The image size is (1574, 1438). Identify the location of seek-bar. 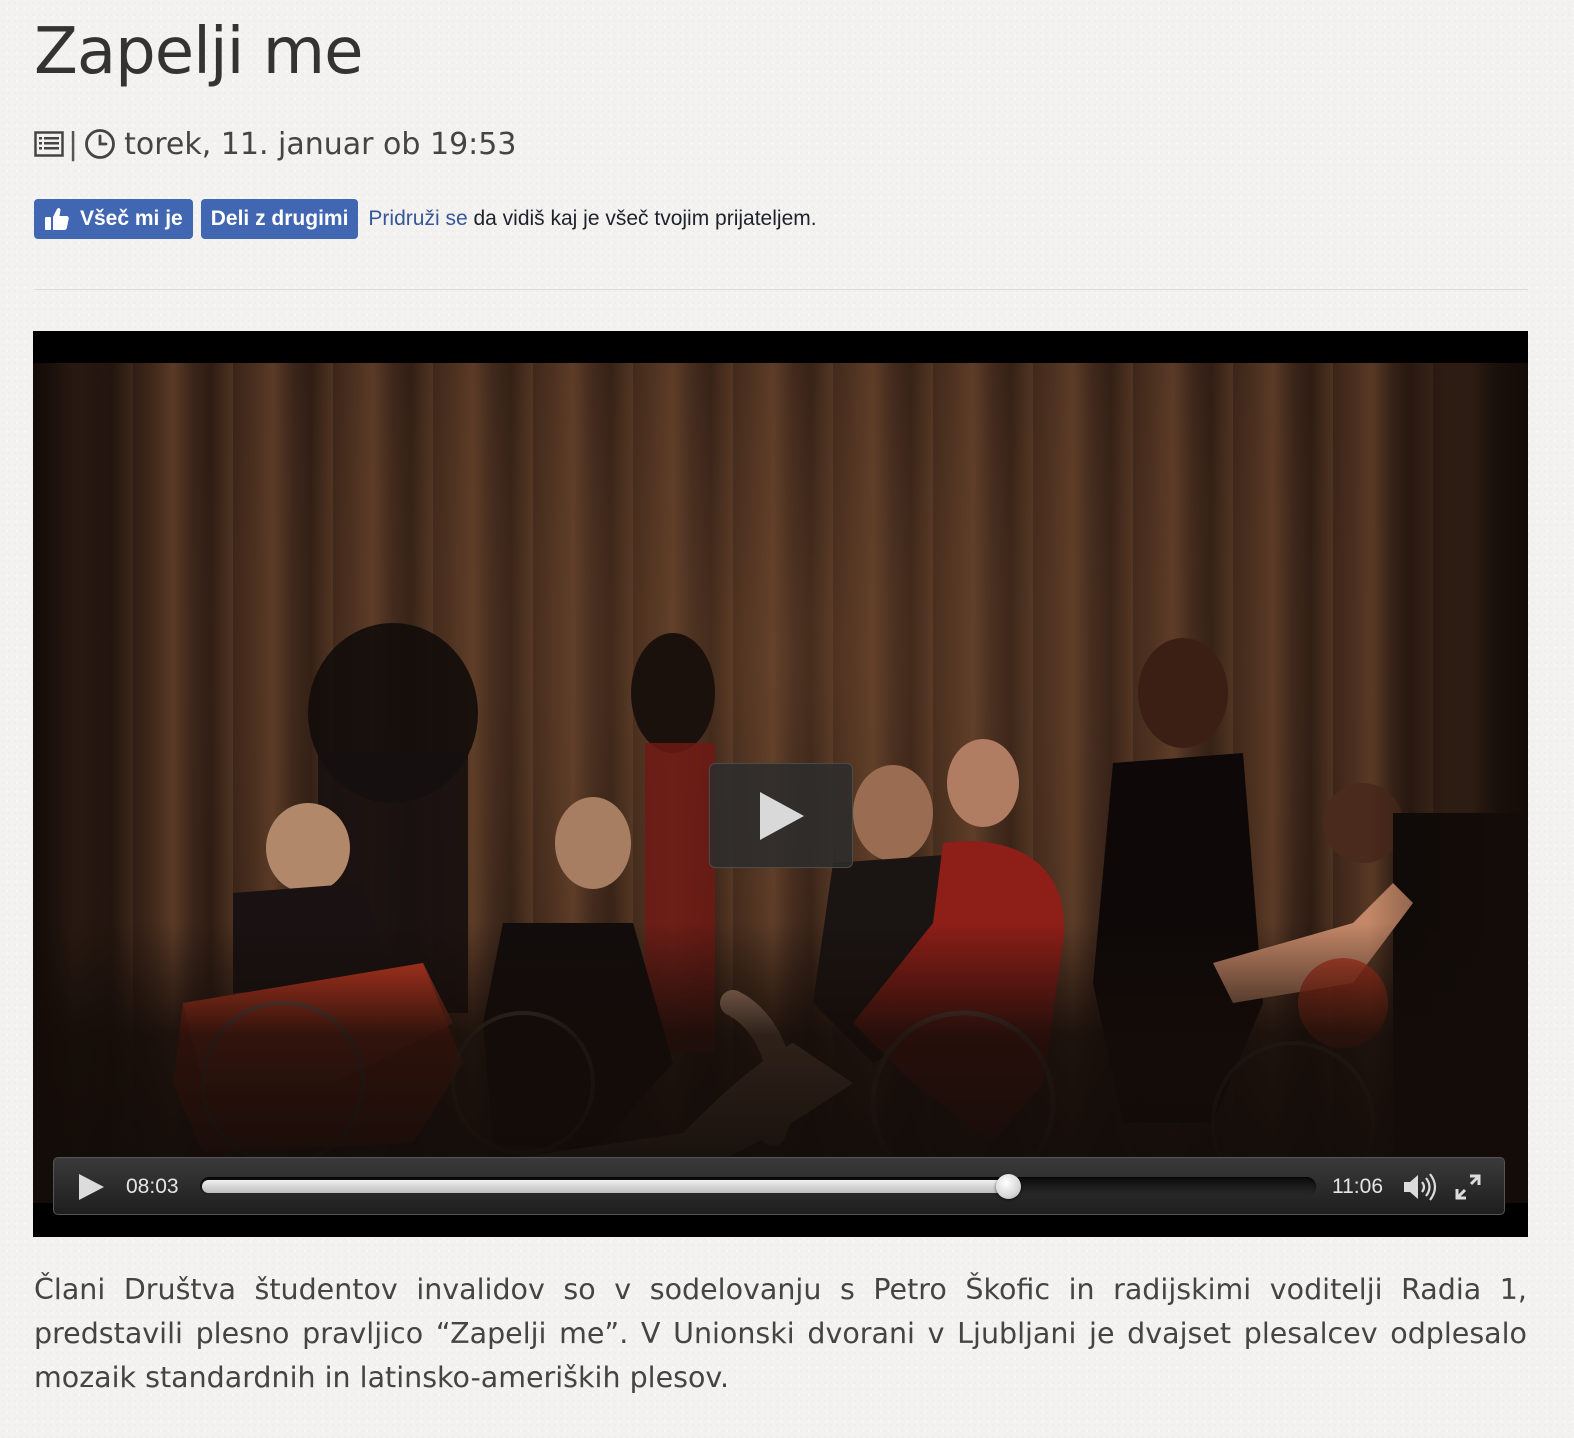
(758, 1186).